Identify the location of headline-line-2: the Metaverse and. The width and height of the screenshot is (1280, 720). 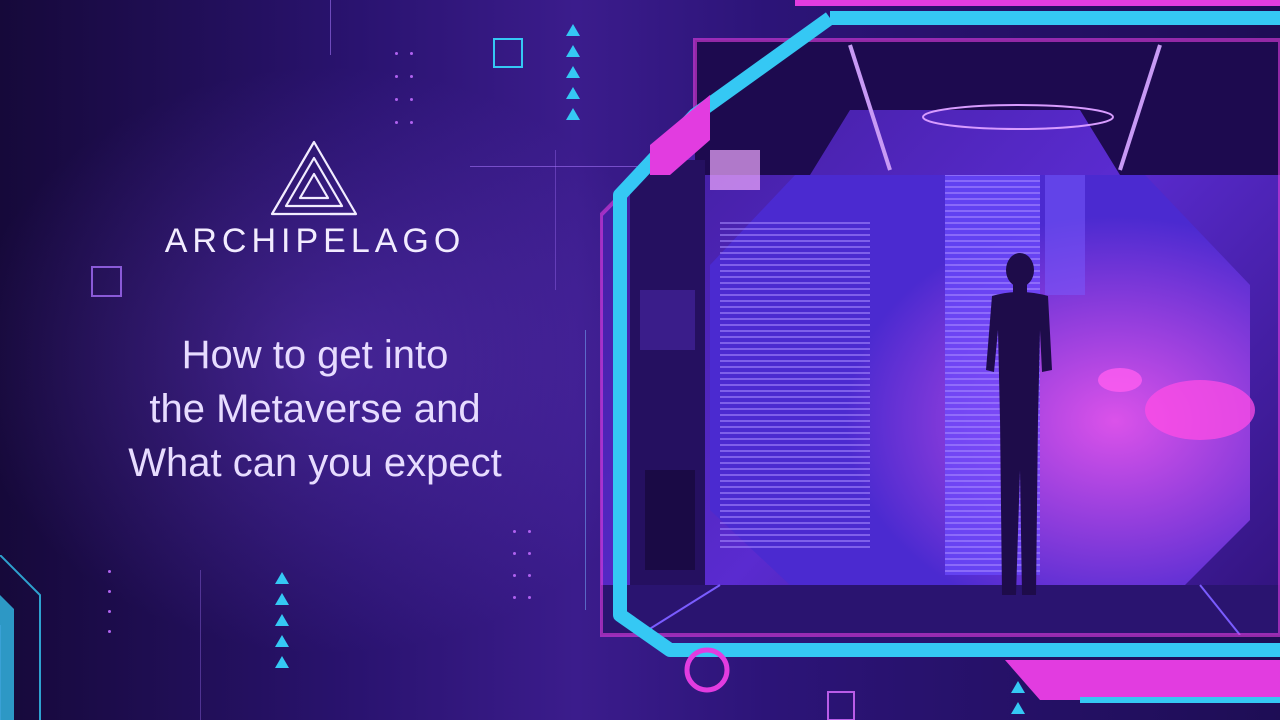
(315, 409).